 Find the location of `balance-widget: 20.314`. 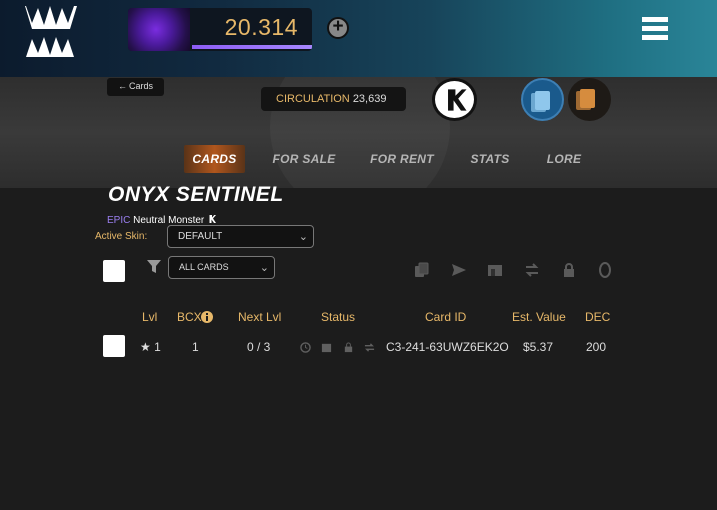

balance-widget: 20.314 is located at coordinates (220, 29).